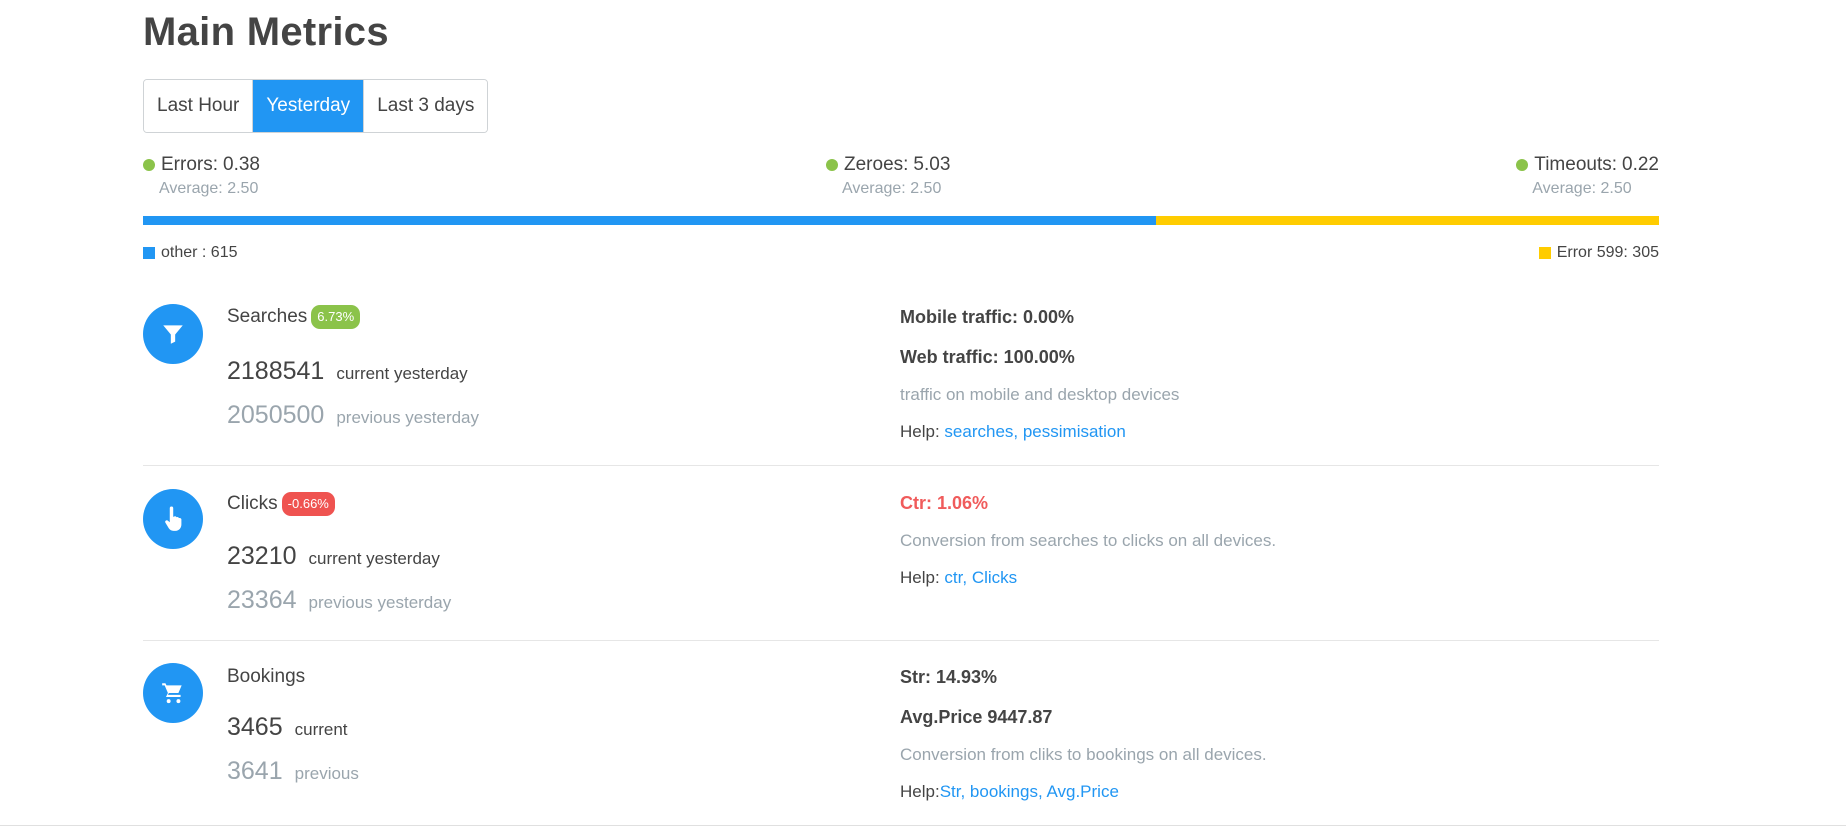 Image resolution: width=1846 pixels, height=827 pixels. What do you see at coordinates (1587, 176) in the screenshot?
I see `timeouts-stat: Timeouts: 0.22 Average: 2.50` at bounding box center [1587, 176].